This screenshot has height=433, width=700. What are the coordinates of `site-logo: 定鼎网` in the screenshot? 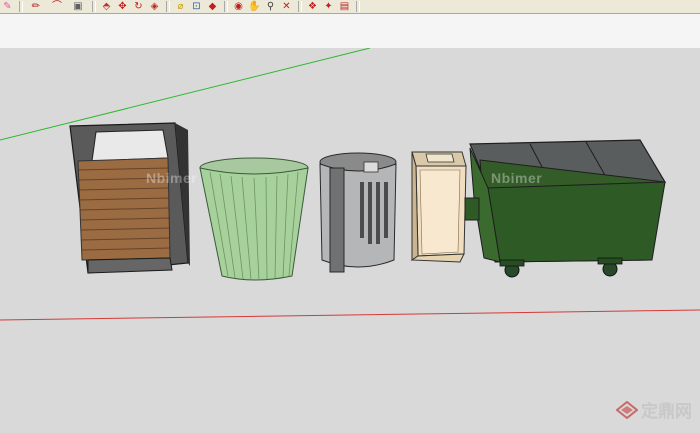 It's located at (654, 409).